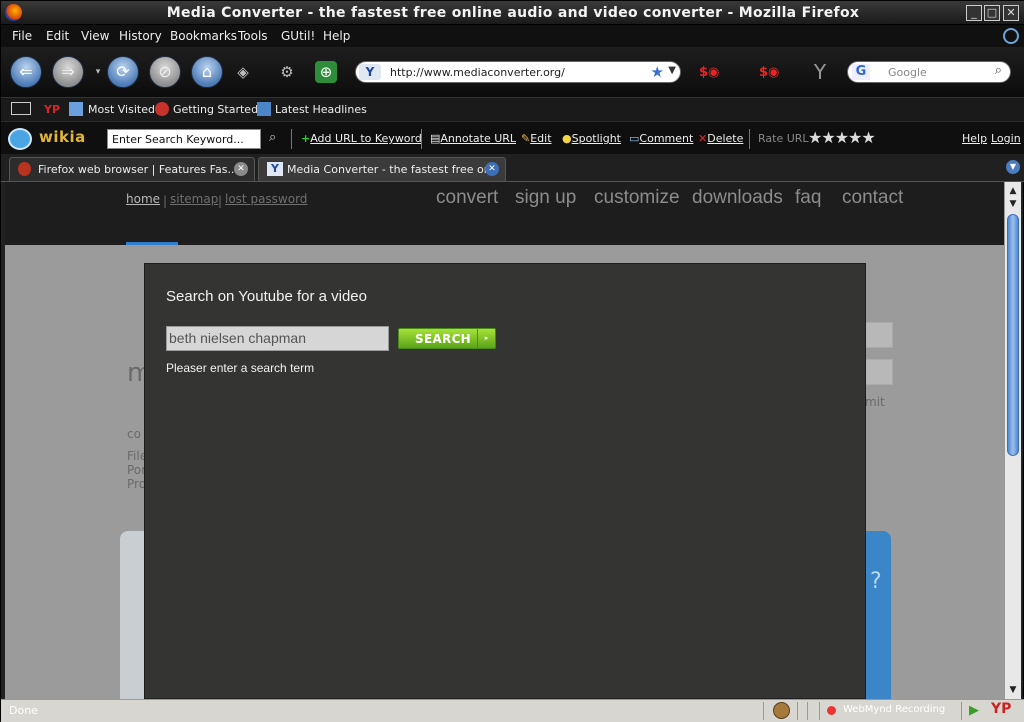 This screenshot has height=722, width=1024. What do you see at coordinates (203, 36) in the screenshot?
I see `menu-bookmarks: Bookmarks` at bounding box center [203, 36].